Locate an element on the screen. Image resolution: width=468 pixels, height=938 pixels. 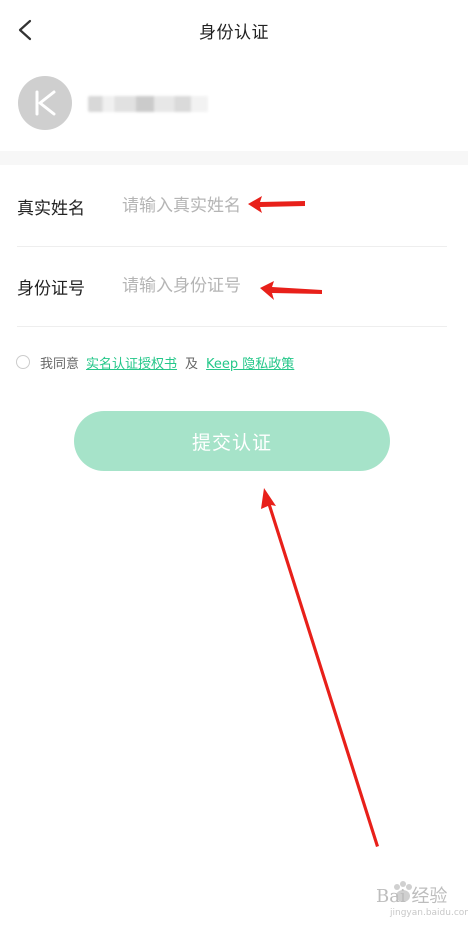
blurred-username is located at coordinates (148, 104).